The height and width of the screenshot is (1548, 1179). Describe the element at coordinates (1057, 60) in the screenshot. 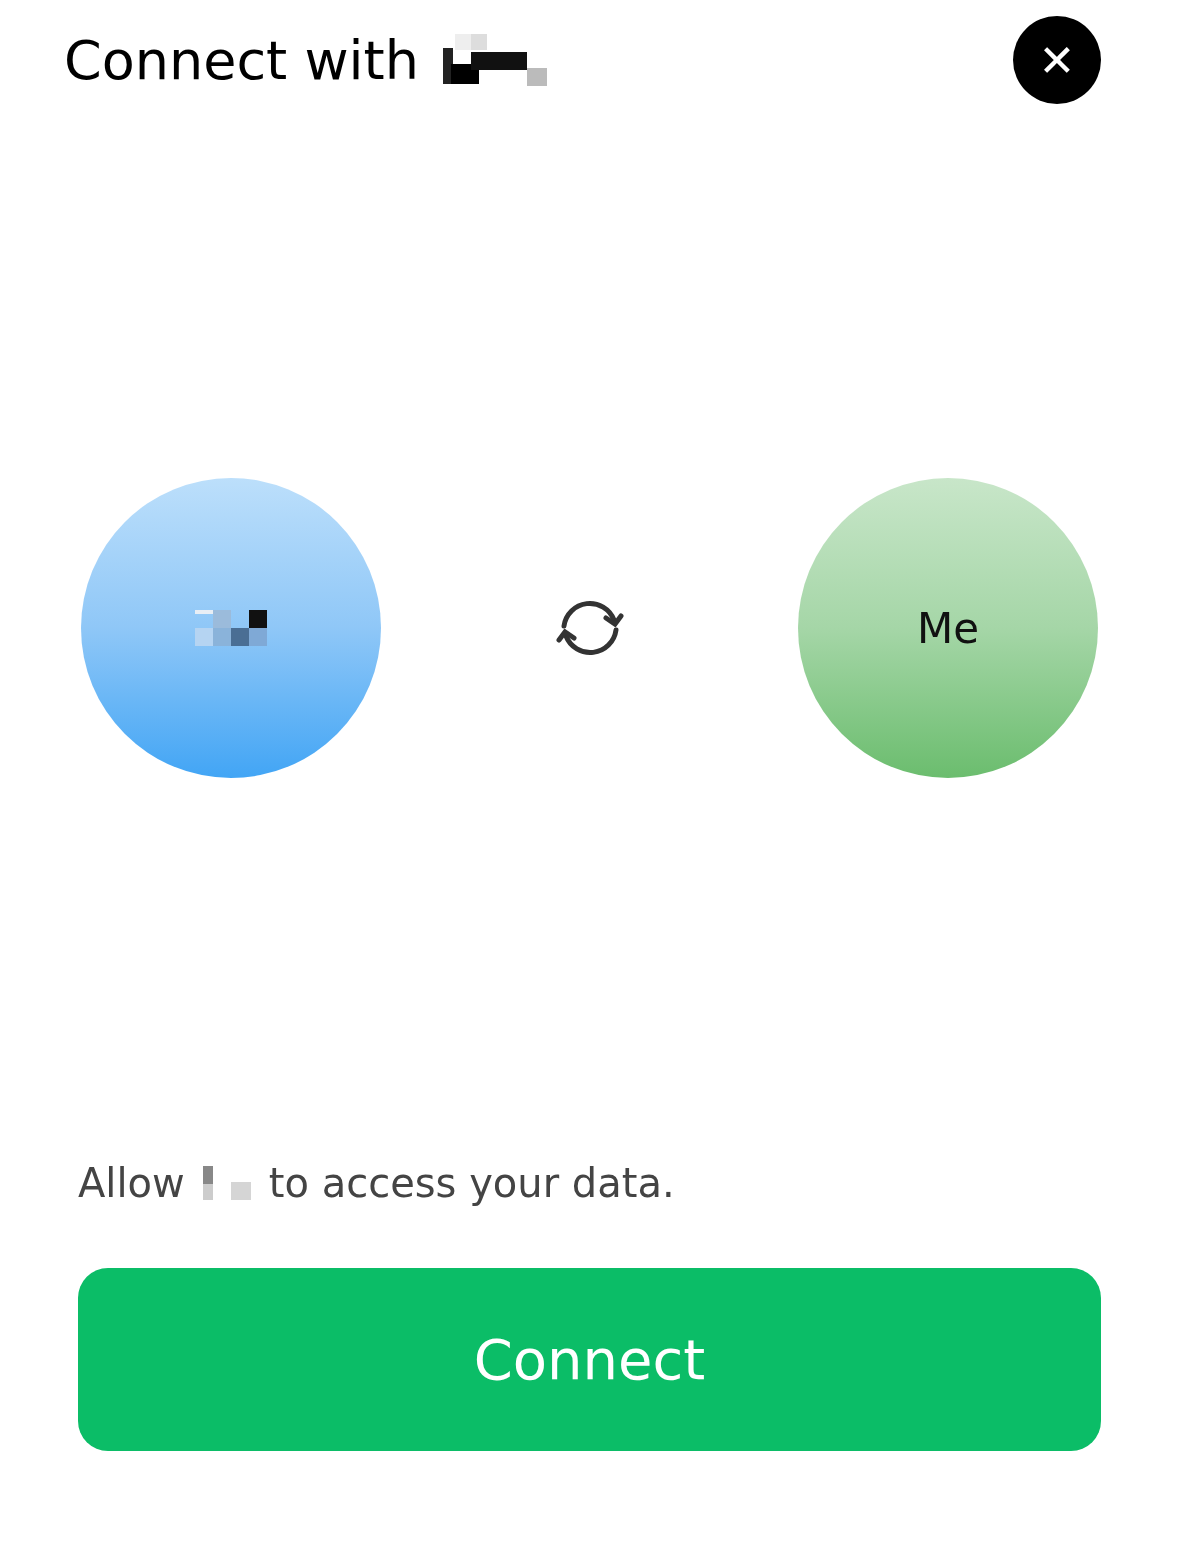

I see `close-button: ✕` at that location.